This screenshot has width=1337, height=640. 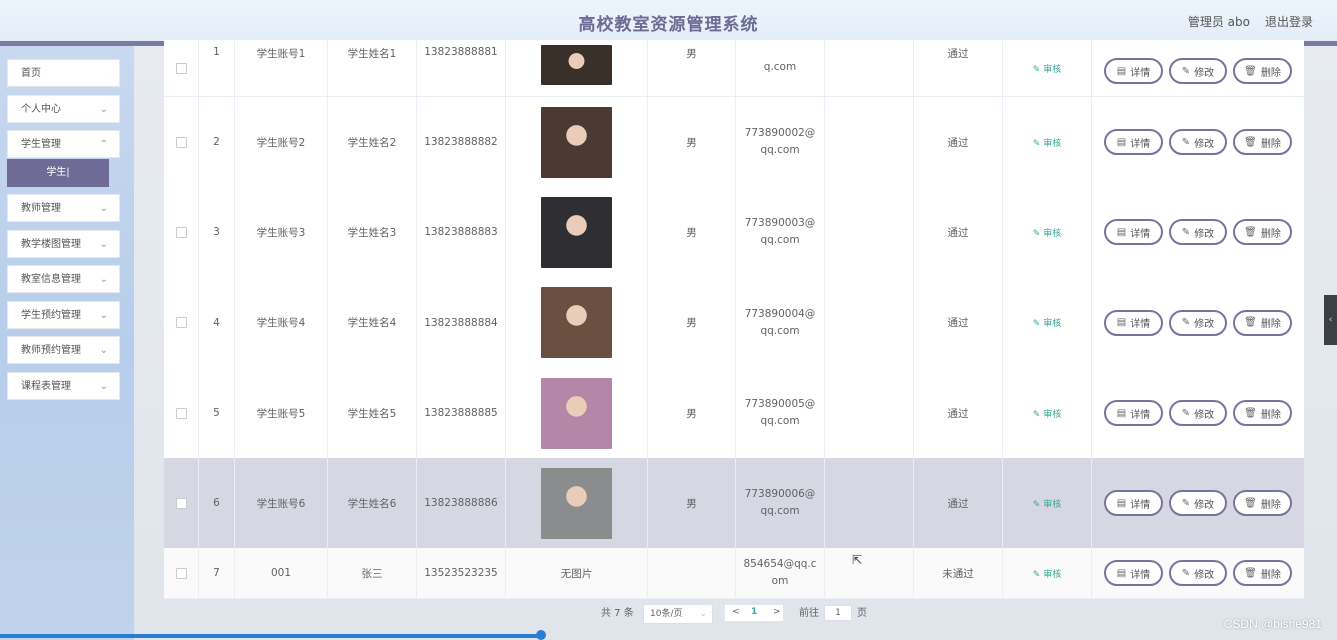 What do you see at coordinates (63, 279) in the screenshot?
I see `sidebar-item-classroom-management: 教室信息管理 ⌄` at bounding box center [63, 279].